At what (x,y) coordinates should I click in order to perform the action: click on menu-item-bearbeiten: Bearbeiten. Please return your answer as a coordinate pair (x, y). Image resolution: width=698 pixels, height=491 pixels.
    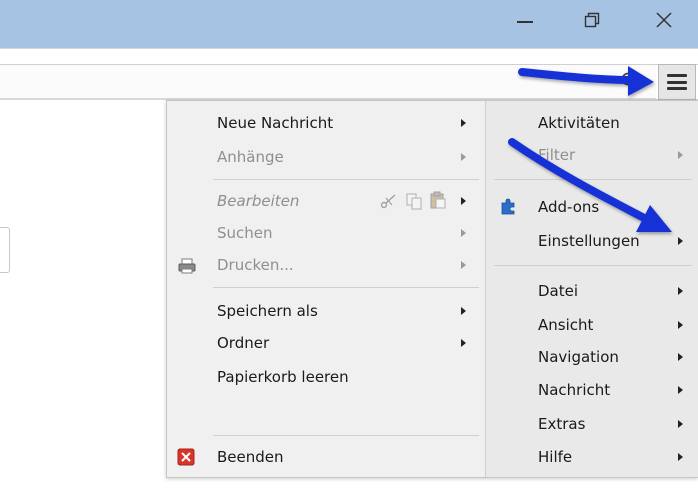
    Looking at the image, I should click on (258, 201).